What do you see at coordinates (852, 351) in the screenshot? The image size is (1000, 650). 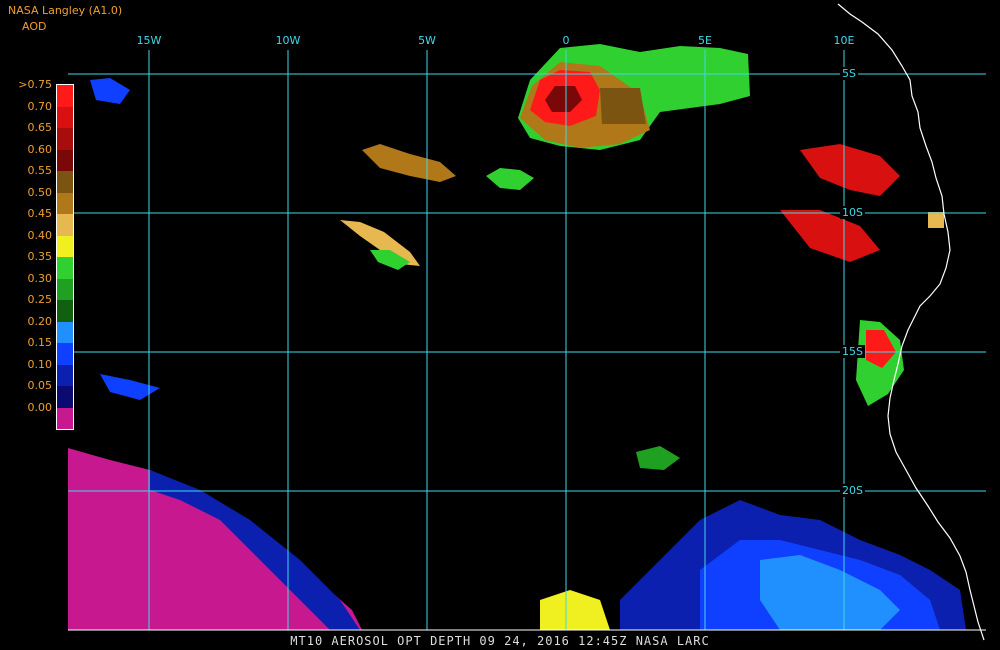 I see `latitude-label: 15S` at bounding box center [852, 351].